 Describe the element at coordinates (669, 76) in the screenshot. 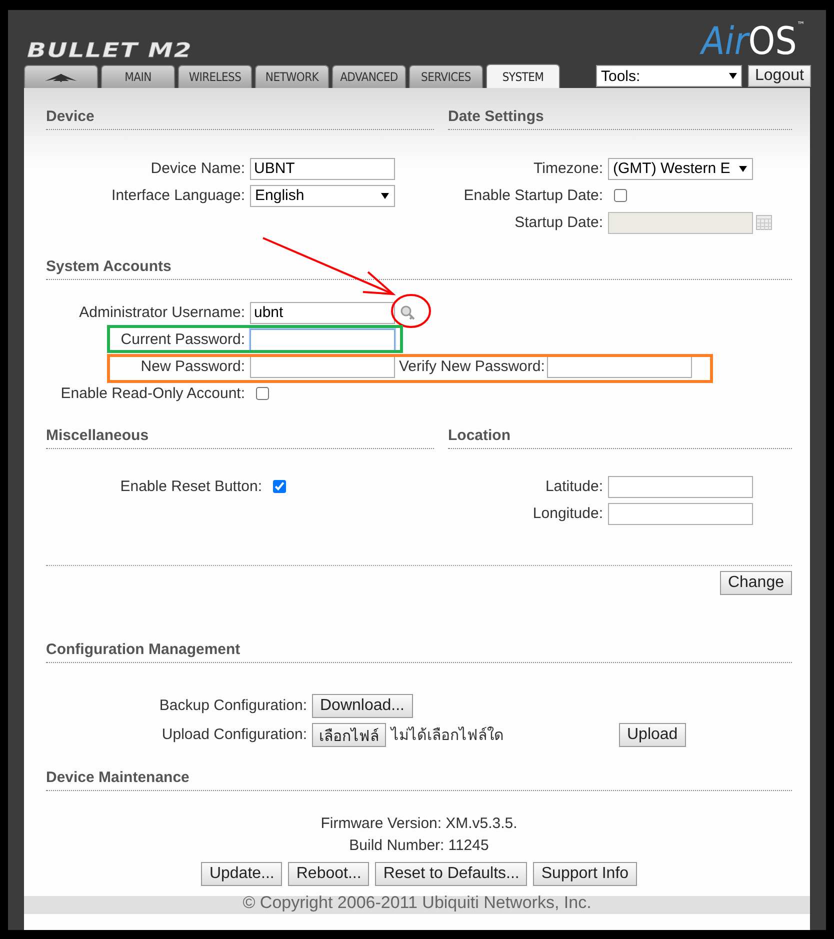

I see `tools-dropdown: Tools:` at that location.